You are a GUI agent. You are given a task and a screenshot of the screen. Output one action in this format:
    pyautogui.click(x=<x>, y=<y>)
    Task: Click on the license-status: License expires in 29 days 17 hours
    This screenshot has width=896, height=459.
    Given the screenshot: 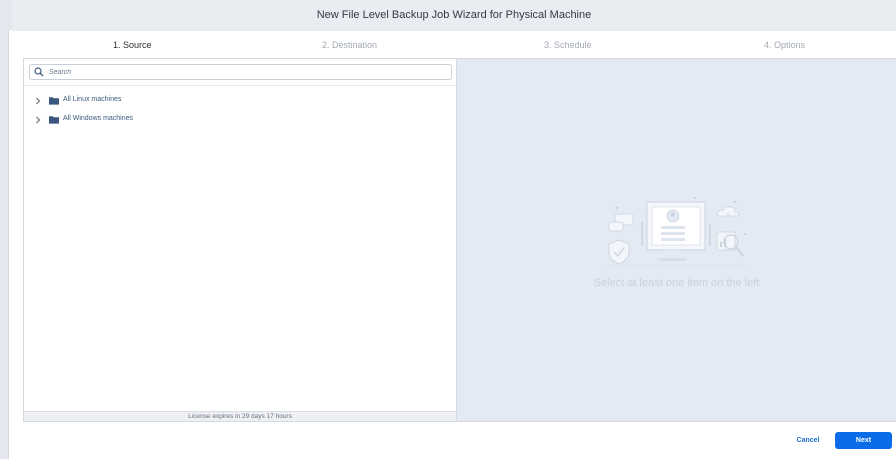 What is the action you would take?
    pyautogui.click(x=240, y=416)
    